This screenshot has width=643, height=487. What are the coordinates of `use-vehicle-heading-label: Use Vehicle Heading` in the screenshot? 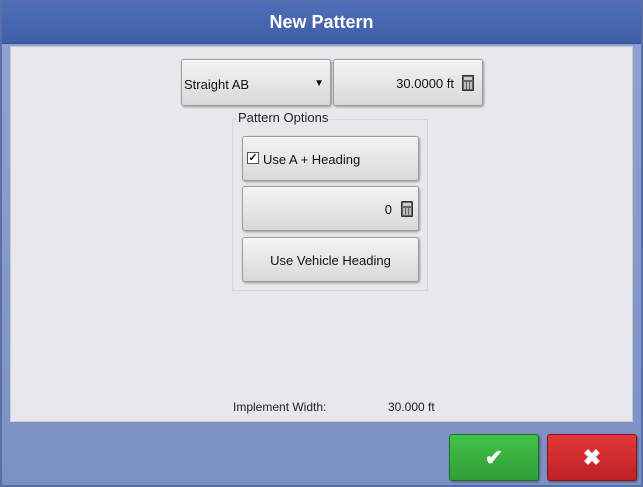 It's located at (330, 260).